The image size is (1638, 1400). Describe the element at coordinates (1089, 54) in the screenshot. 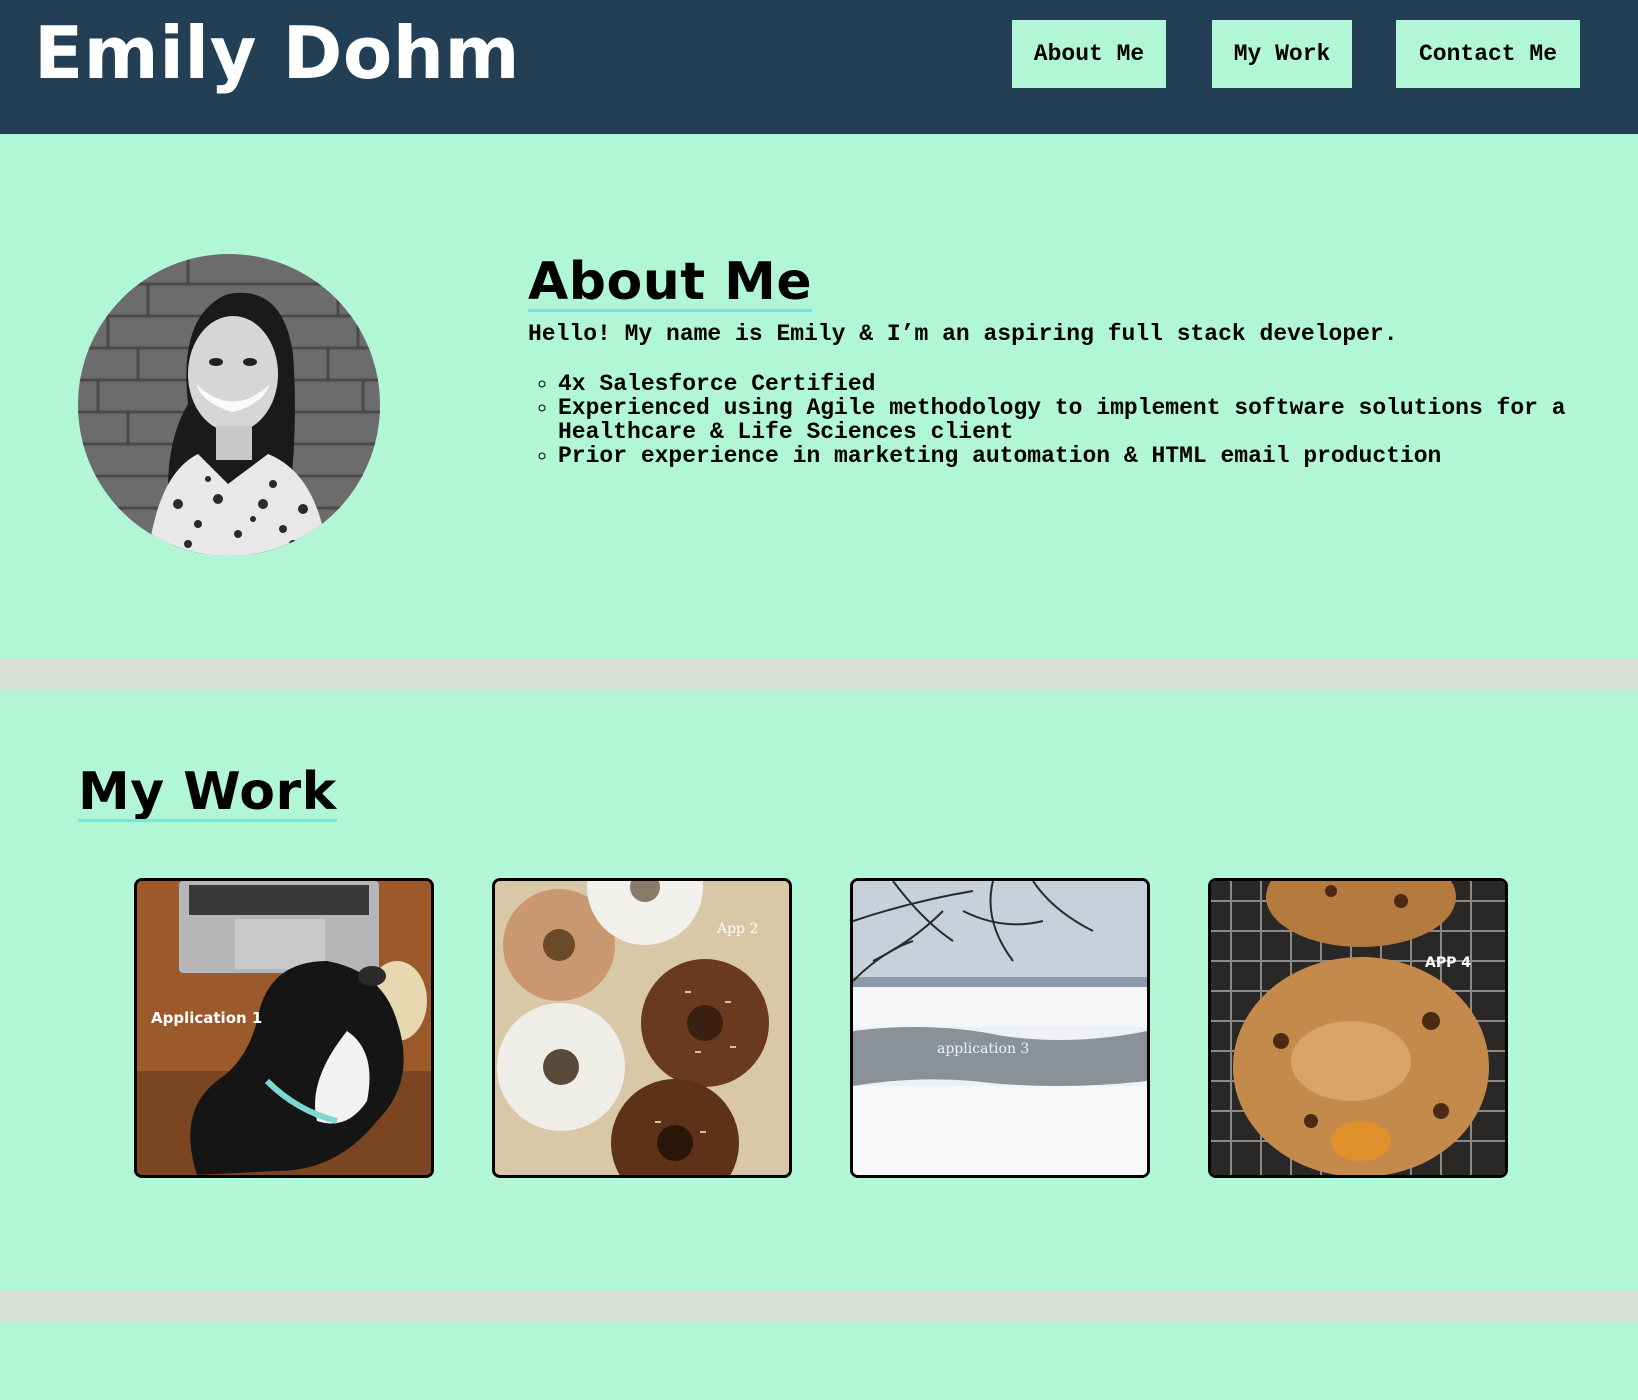

I see `nav-about-button: About Me` at that location.